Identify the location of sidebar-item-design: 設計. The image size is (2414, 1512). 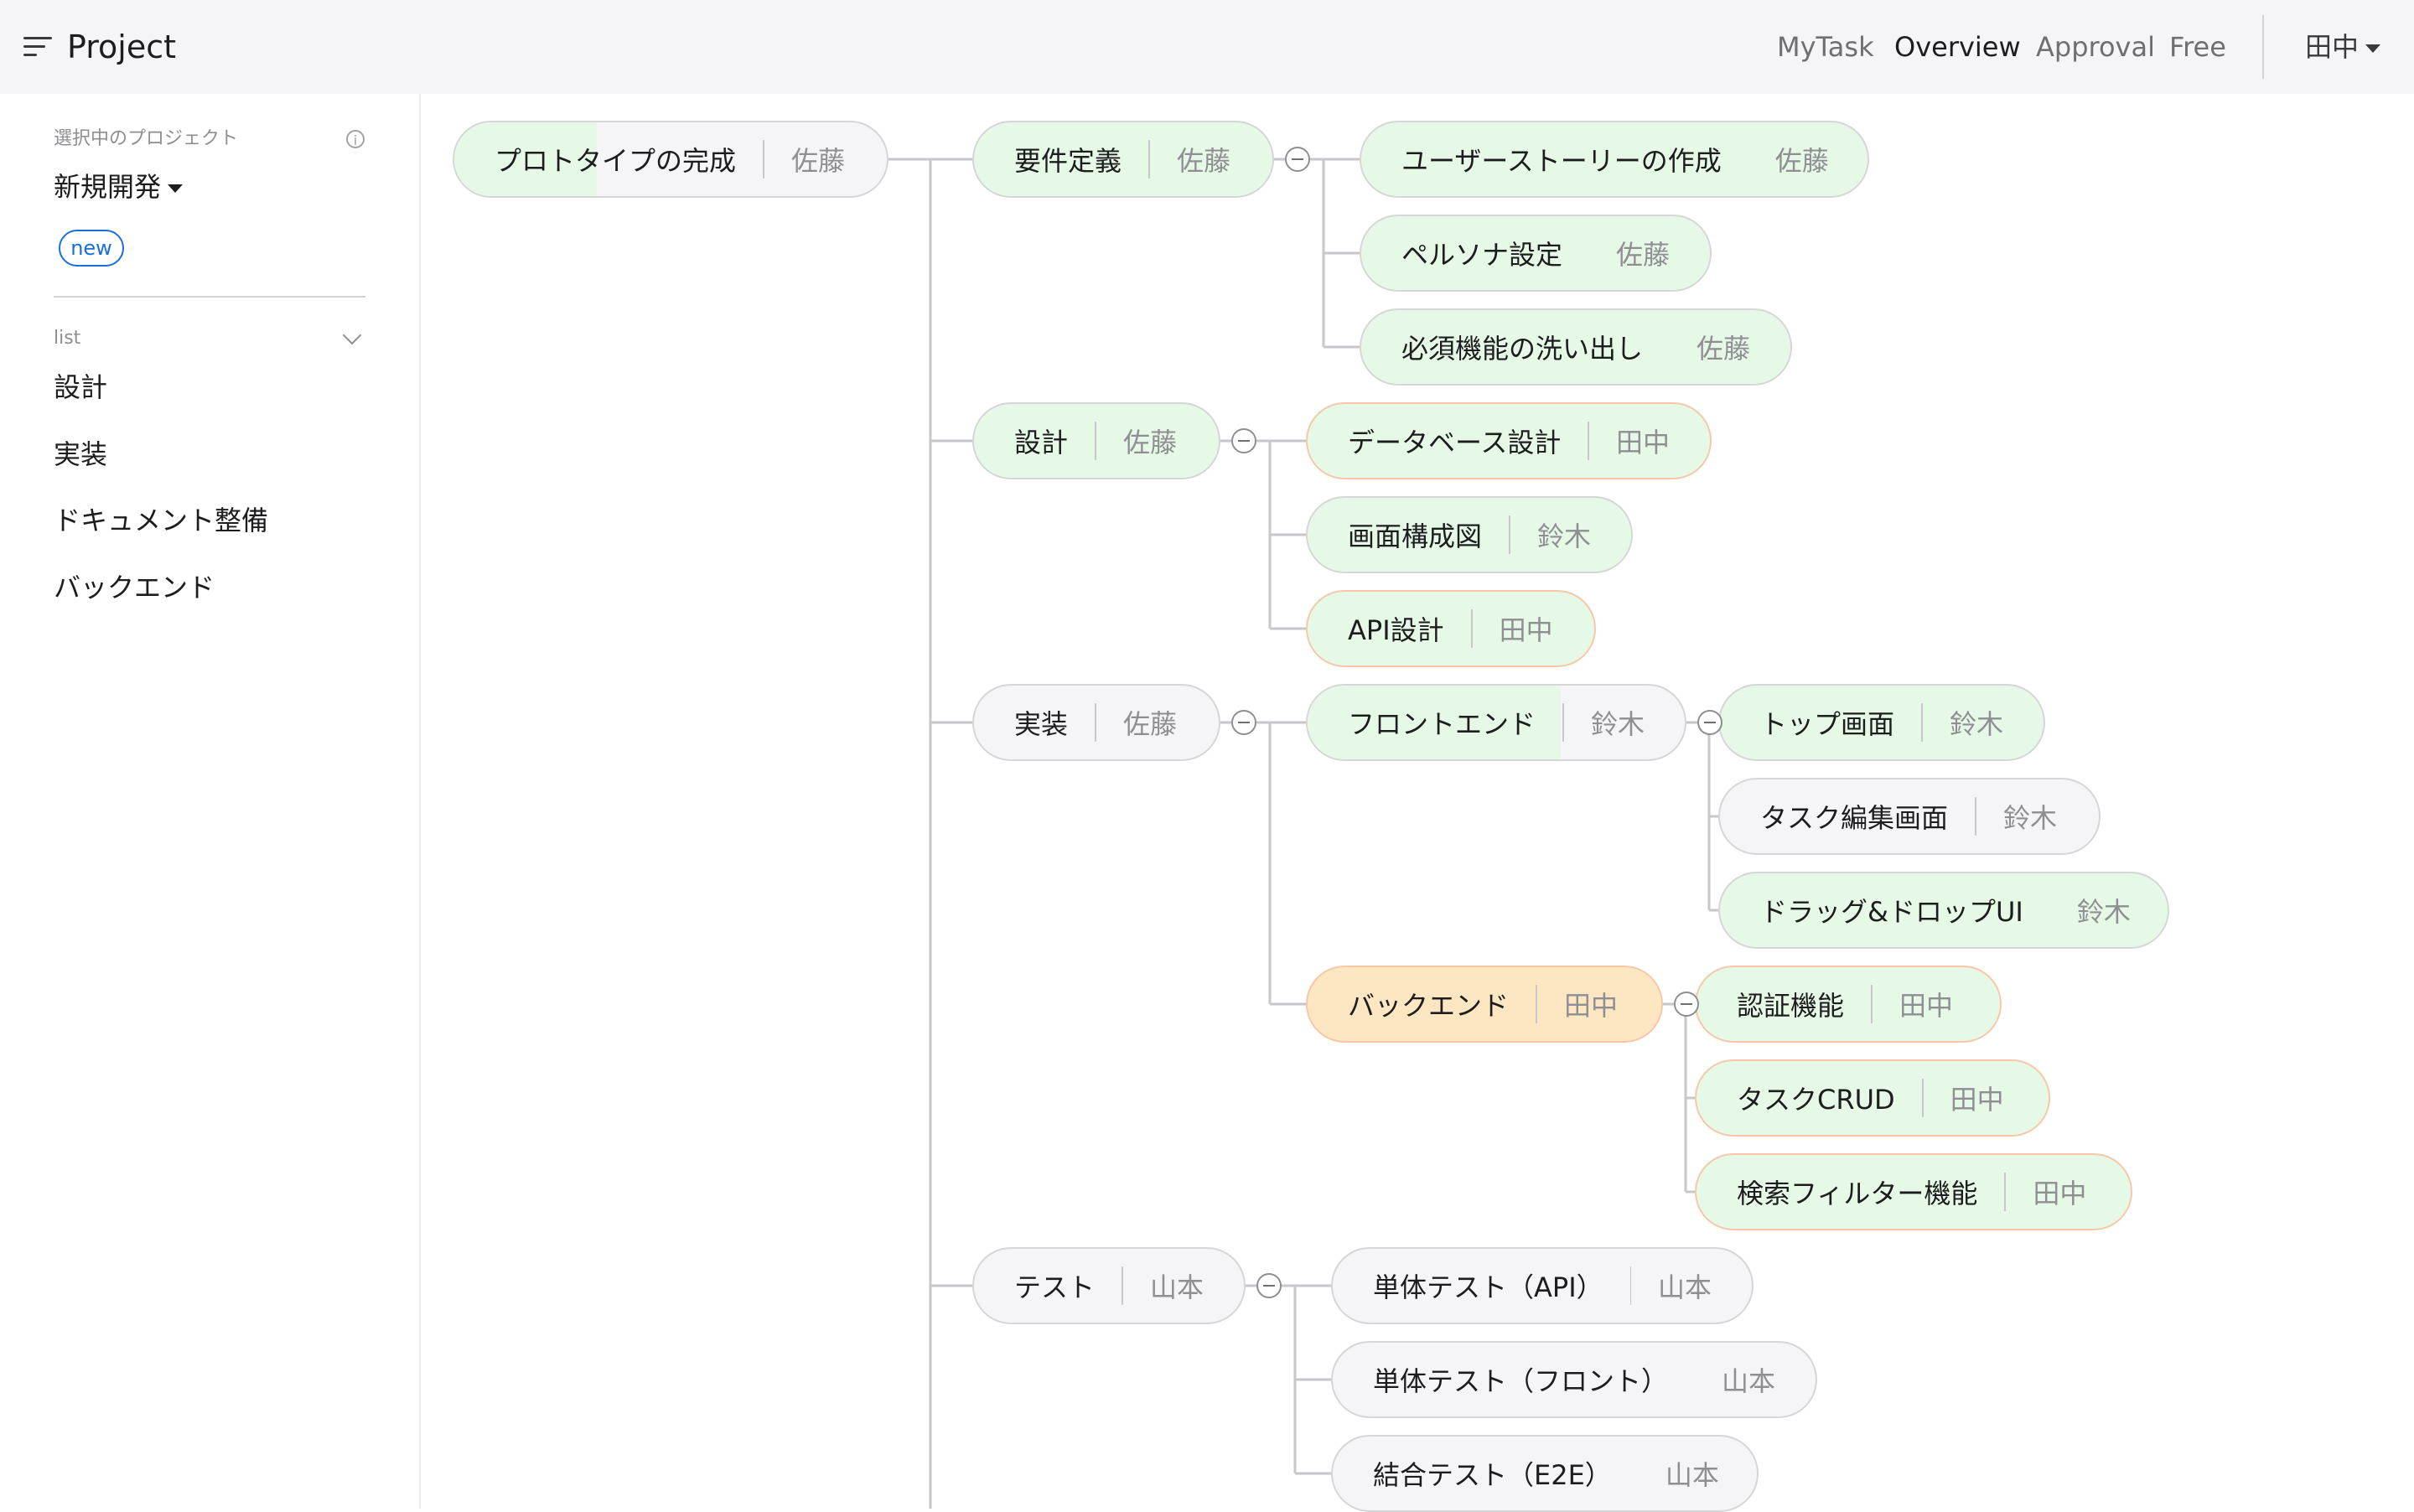
(81, 387).